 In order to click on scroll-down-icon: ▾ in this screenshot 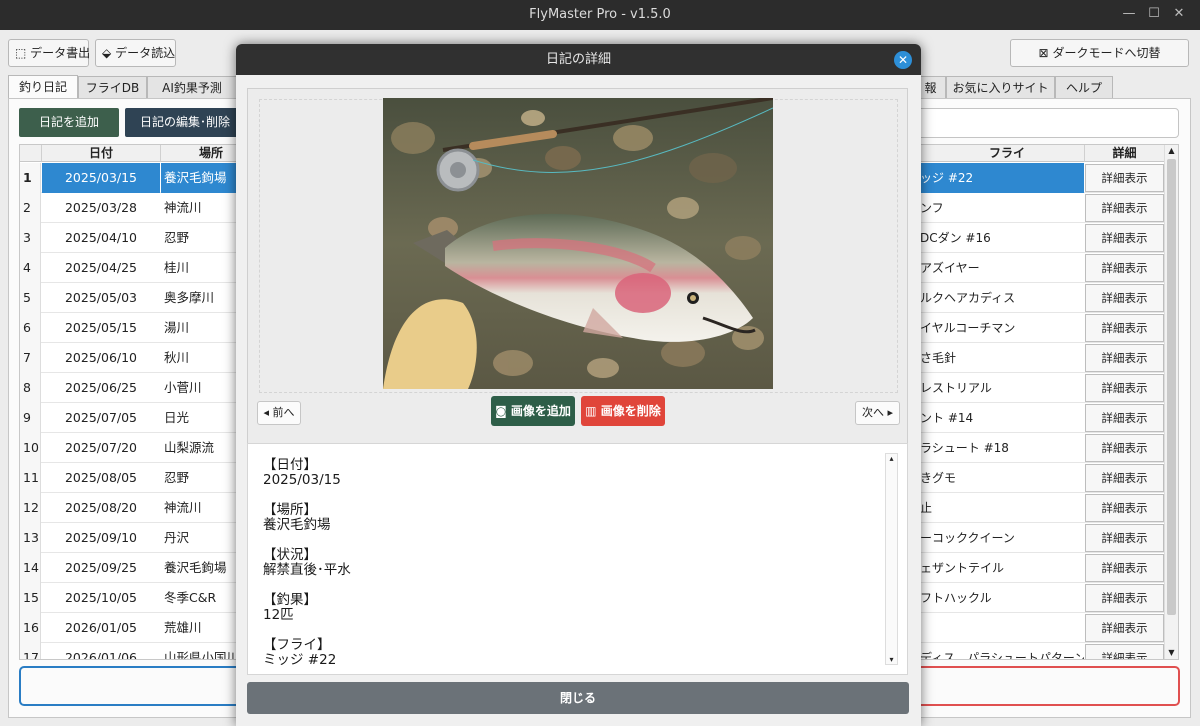, I will do `click(891, 659)`.